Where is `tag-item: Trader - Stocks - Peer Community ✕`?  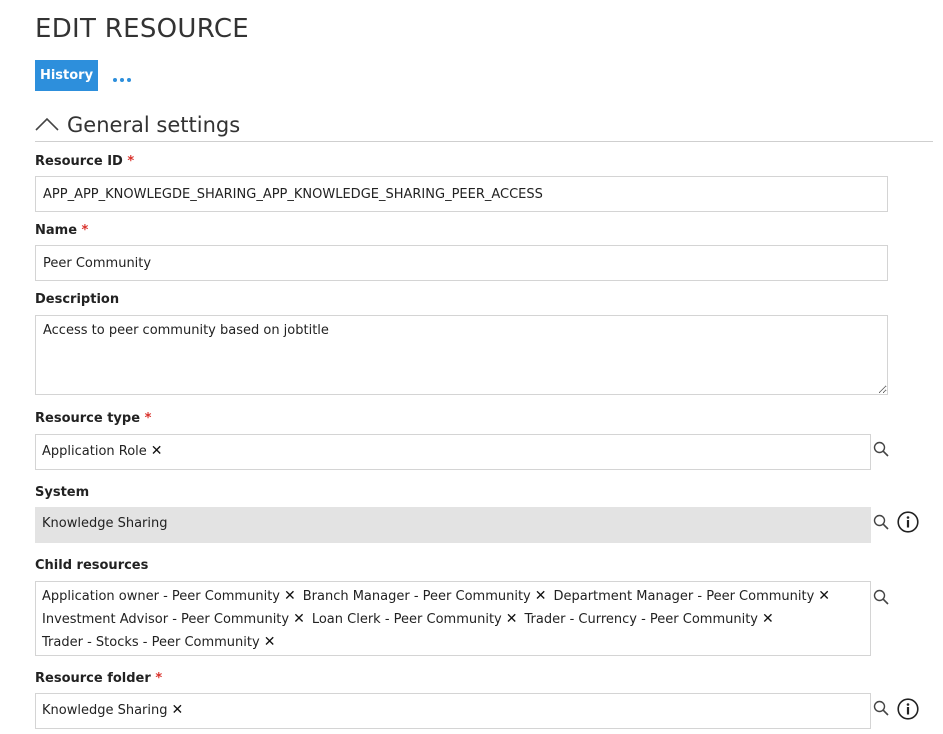
tag-item: Trader - Stocks - Peer Community ✕ is located at coordinates (158, 642).